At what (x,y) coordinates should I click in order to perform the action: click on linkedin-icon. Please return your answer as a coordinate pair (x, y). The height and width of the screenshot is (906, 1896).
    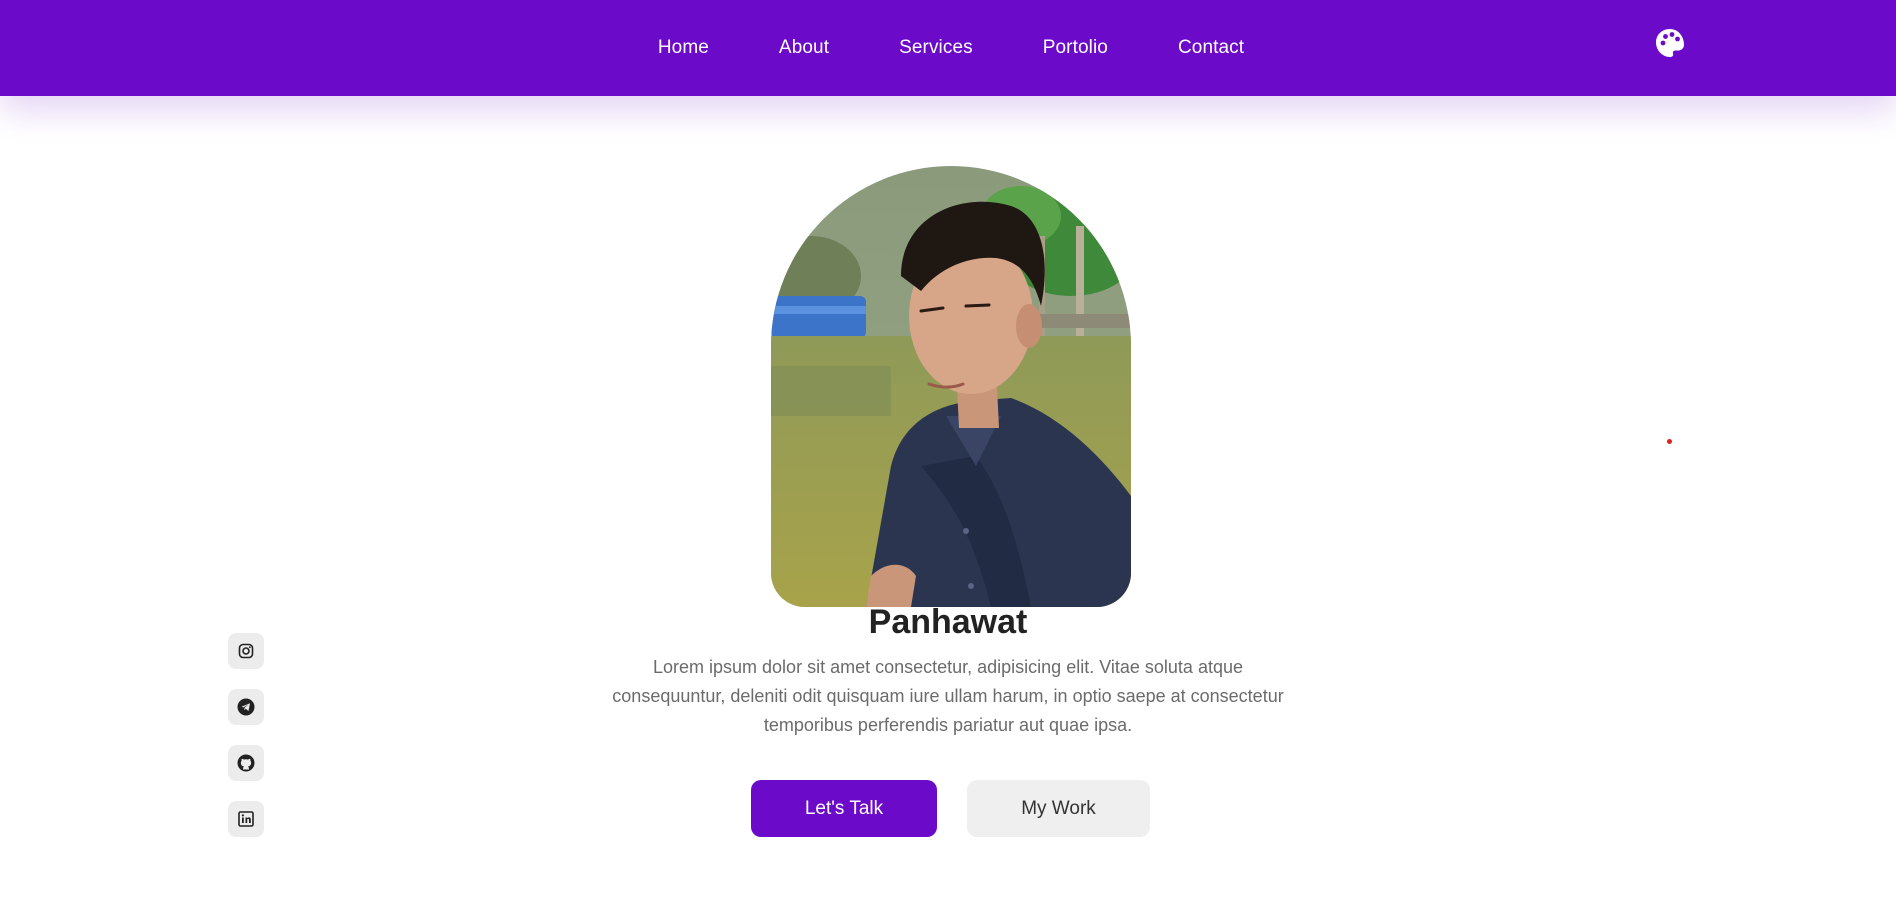
    Looking at the image, I should click on (246, 819).